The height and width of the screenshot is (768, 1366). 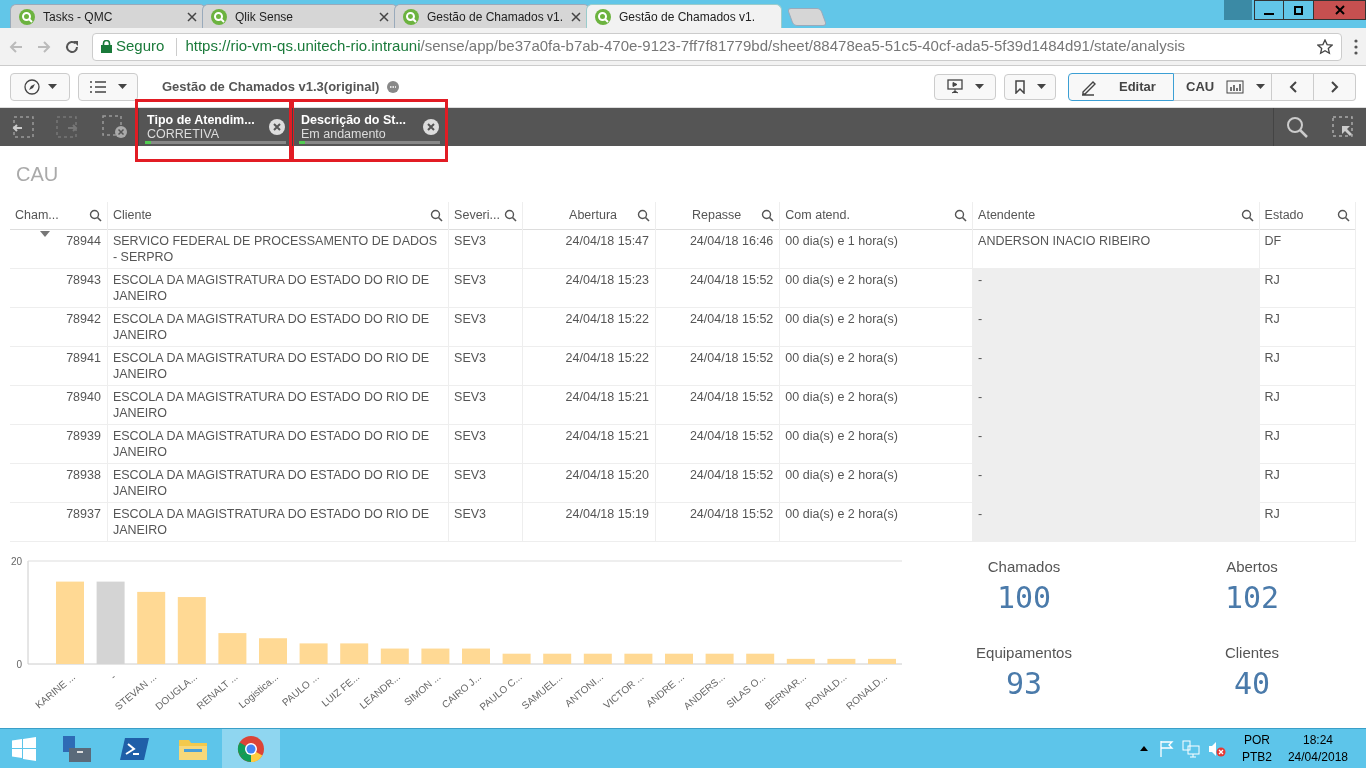 What do you see at coordinates (22, 127) in the screenshot?
I see `step-back-icon` at bounding box center [22, 127].